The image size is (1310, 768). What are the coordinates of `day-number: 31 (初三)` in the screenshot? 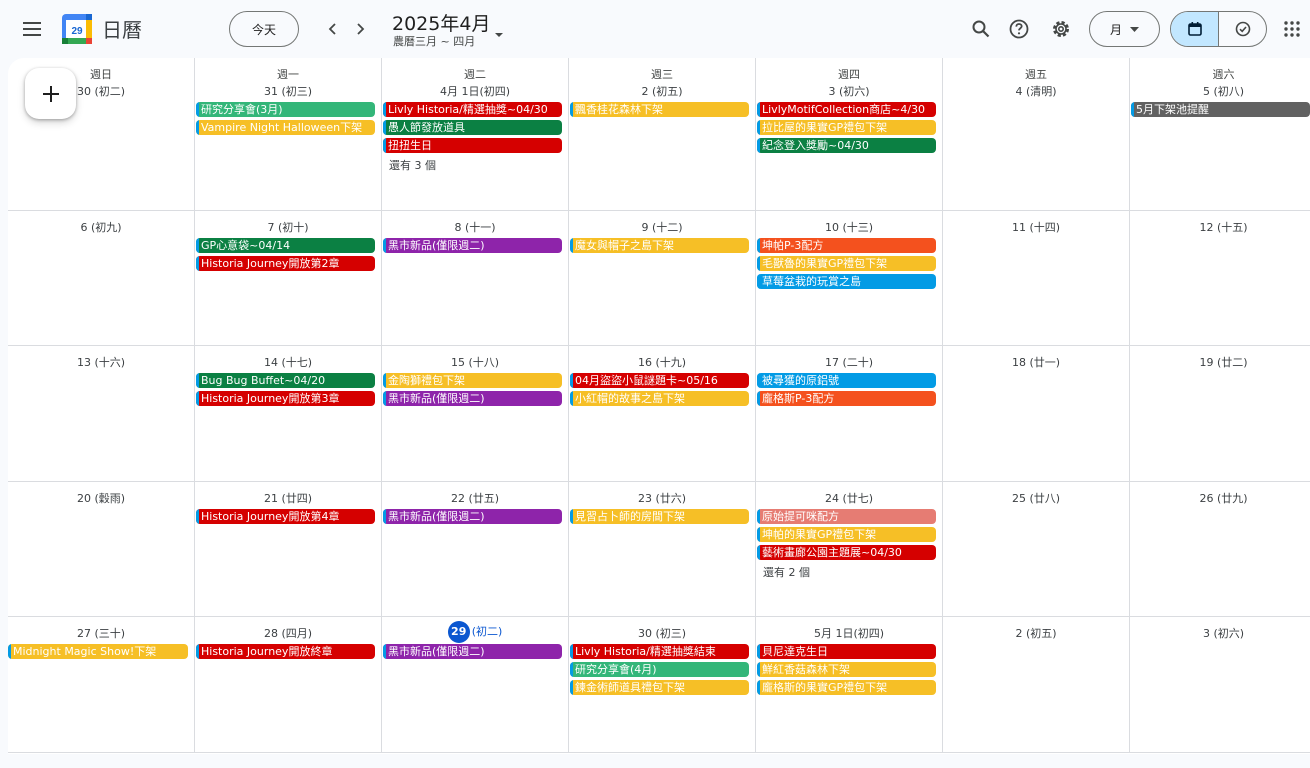 It's located at (288, 91).